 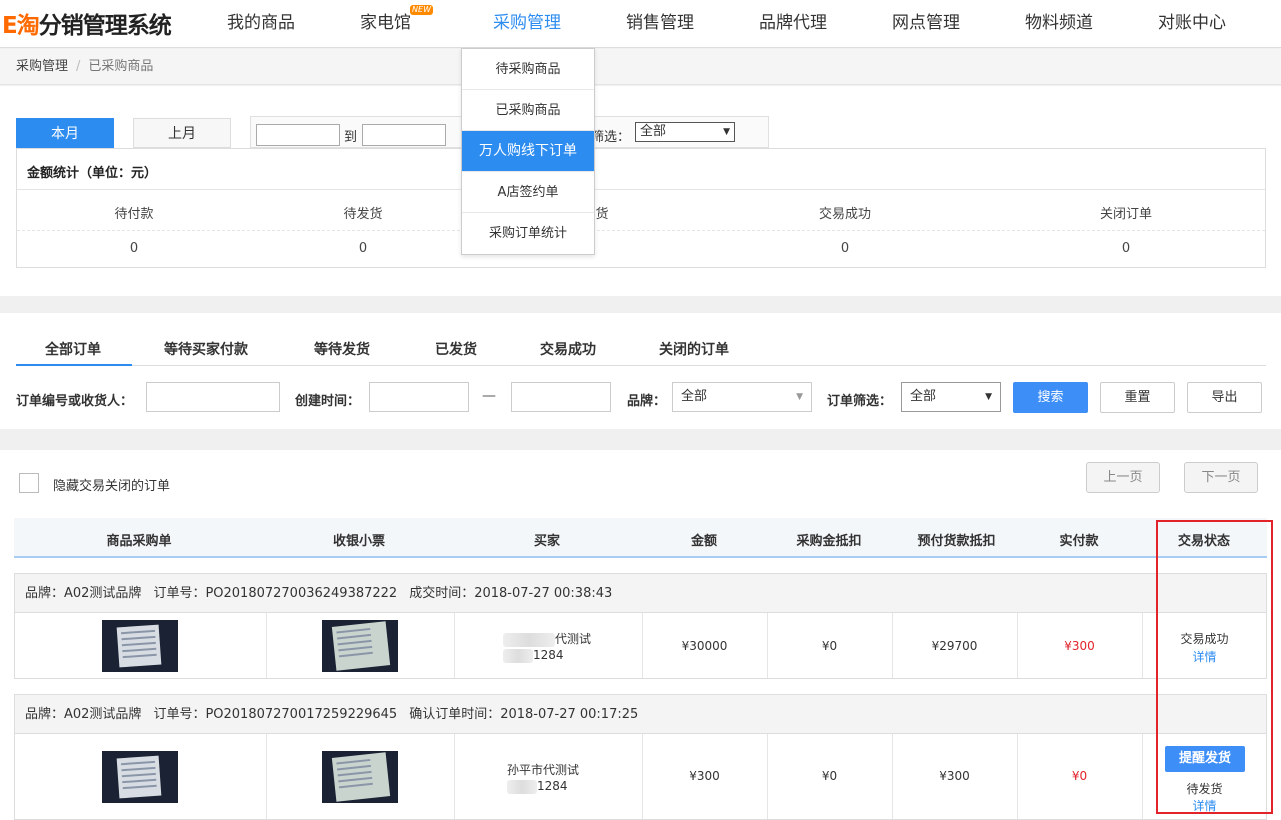 I want to click on end-date-input, so click(x=404, y=135).